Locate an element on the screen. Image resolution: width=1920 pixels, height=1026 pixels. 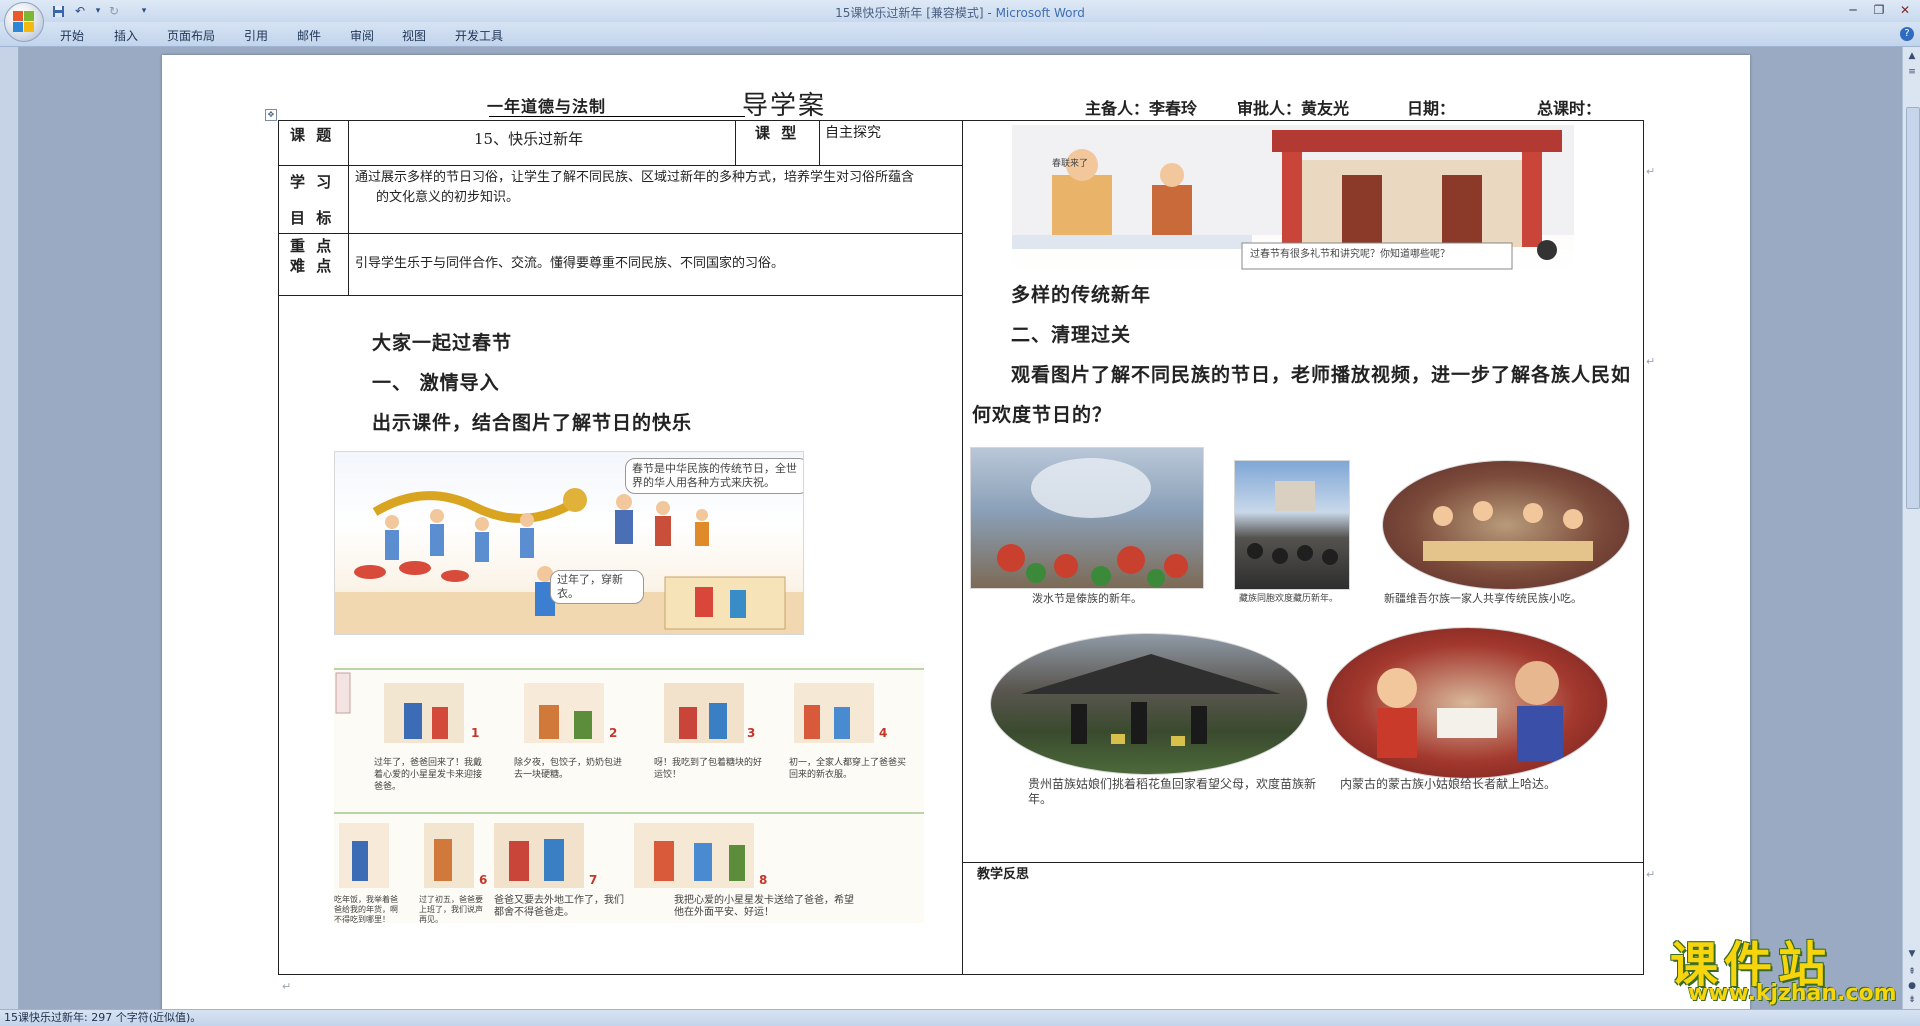
ruler-toggle-icon: ≡ is located at coordinates (1912, 72).